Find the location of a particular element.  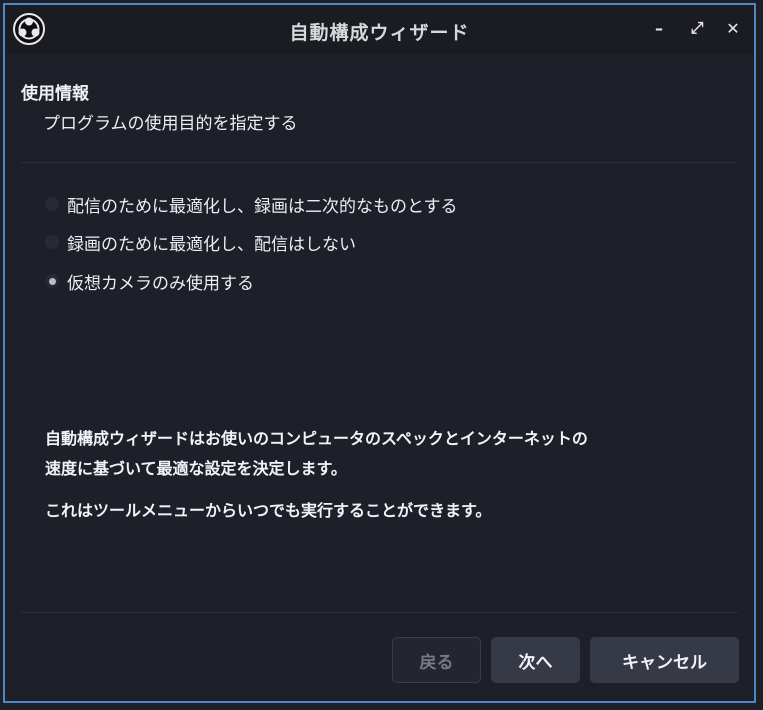

radio-label: 録画のために最適化し、配信はしない is located at coordinates (211, 244).